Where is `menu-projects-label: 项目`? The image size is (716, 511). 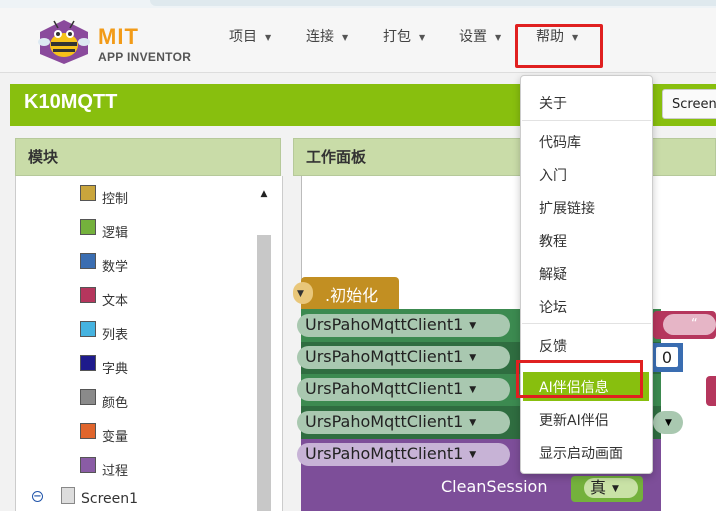
menu-projects-label: 项目 is located at coordinates (243, 37).